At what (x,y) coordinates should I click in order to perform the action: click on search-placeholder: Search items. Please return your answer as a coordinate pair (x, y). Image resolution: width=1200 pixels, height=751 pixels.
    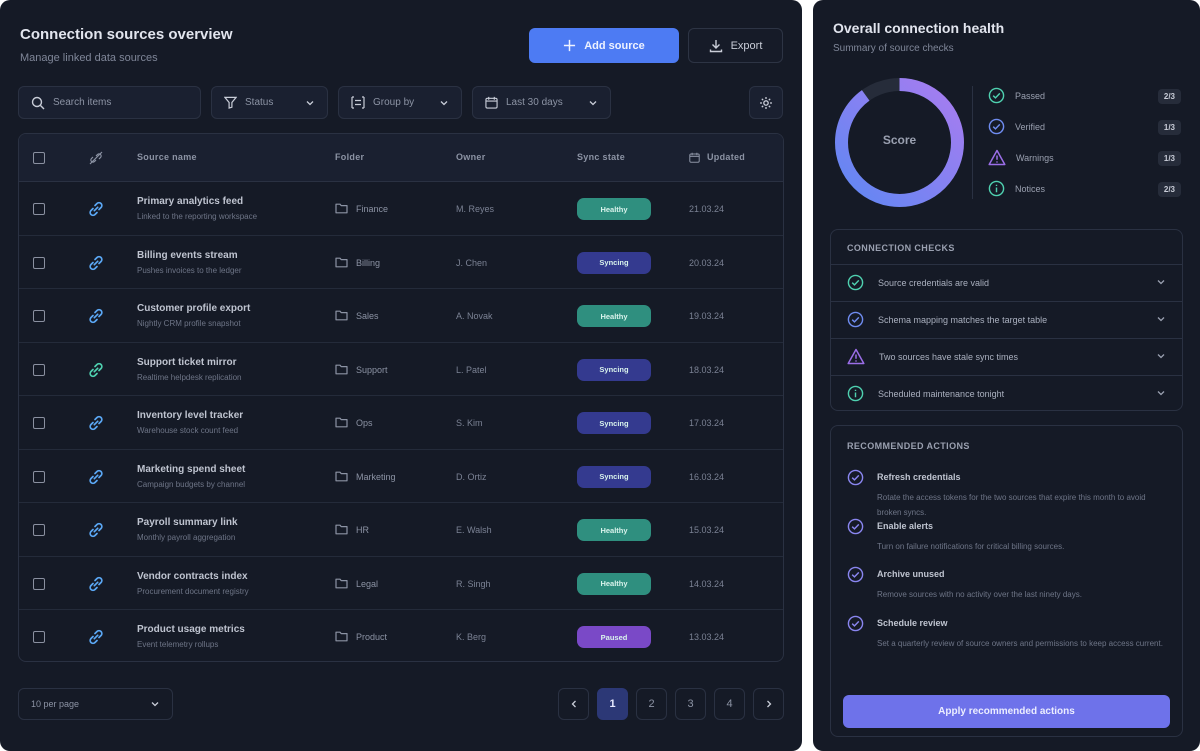
    Looking at the image, I should click on (82, 102).